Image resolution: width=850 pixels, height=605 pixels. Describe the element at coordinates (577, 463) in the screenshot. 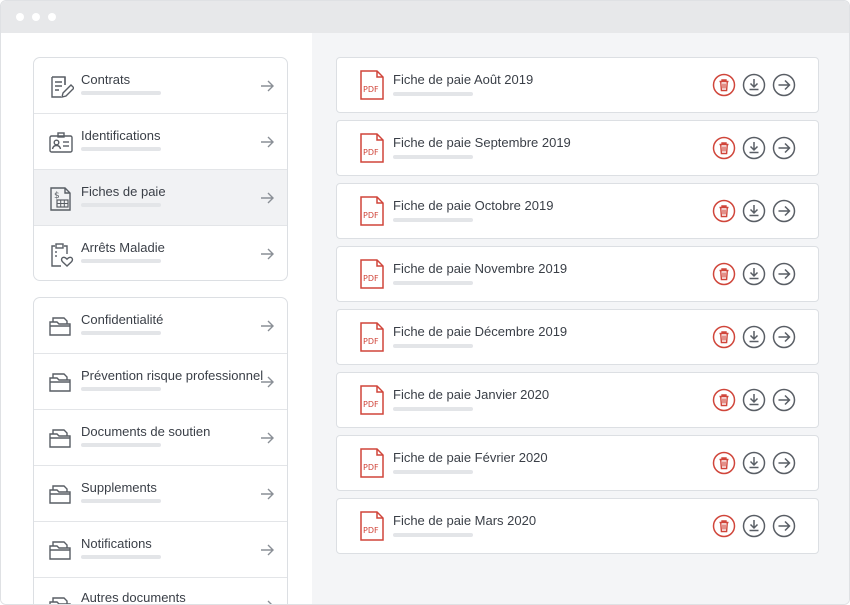

I see `document-row: PDF Fiche de paie Février 2020` at that location.